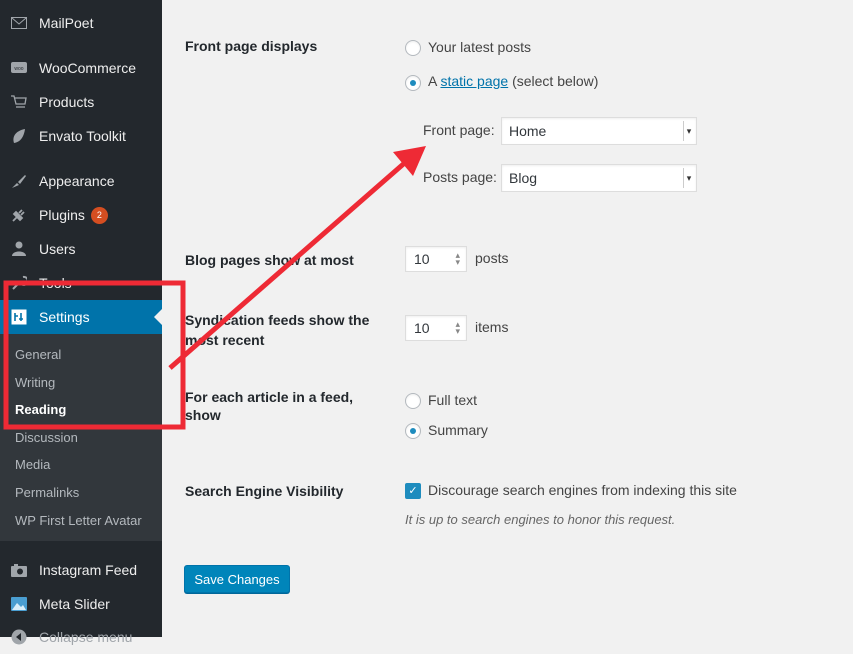  I want to click on menu-users: Users, so click(81, 249).